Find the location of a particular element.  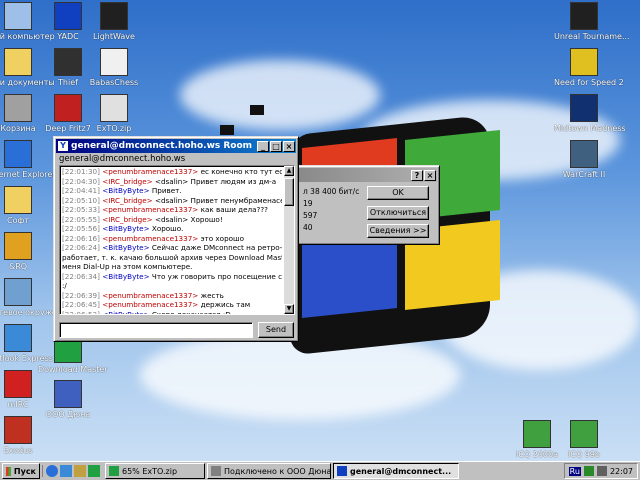

details-button: Сведения >> is located at coordinates (398, 231).